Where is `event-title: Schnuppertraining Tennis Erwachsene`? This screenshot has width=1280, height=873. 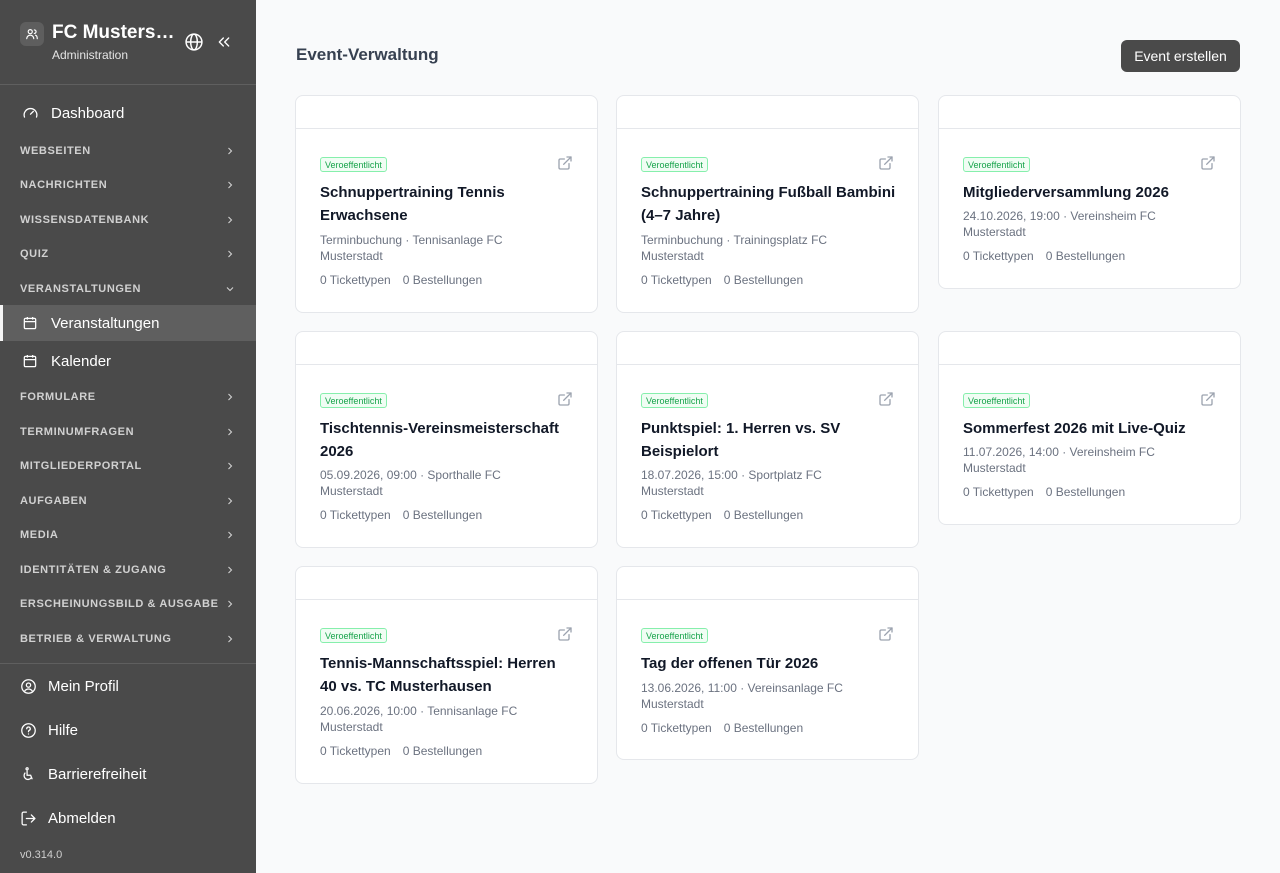 event-title: Schnuppertraining Tennis Erwachsene is located at coordinates (448, 204).